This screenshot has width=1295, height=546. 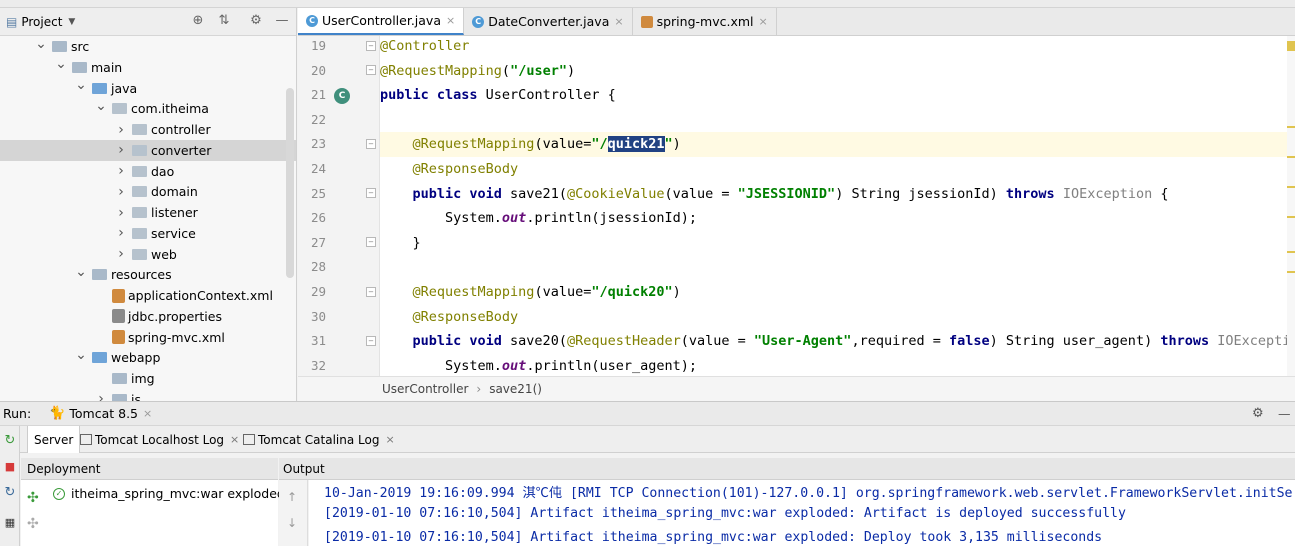 What do you see at coordinates (837, 218) in the screenshot?
I see `code-line: System.out.println(jsessionId);` at bounding box center [837, 218].